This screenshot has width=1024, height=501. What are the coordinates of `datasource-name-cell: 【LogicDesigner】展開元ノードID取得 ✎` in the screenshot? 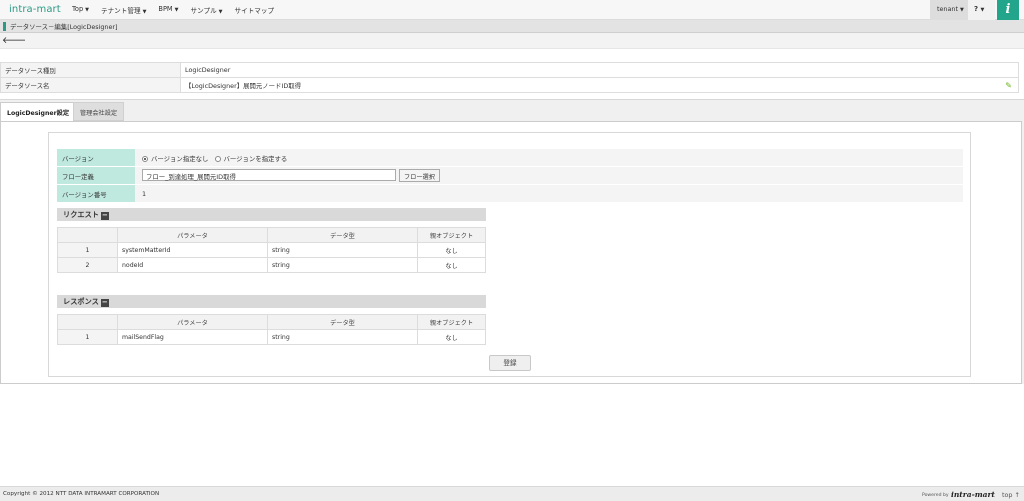 It's located at (599, 85).